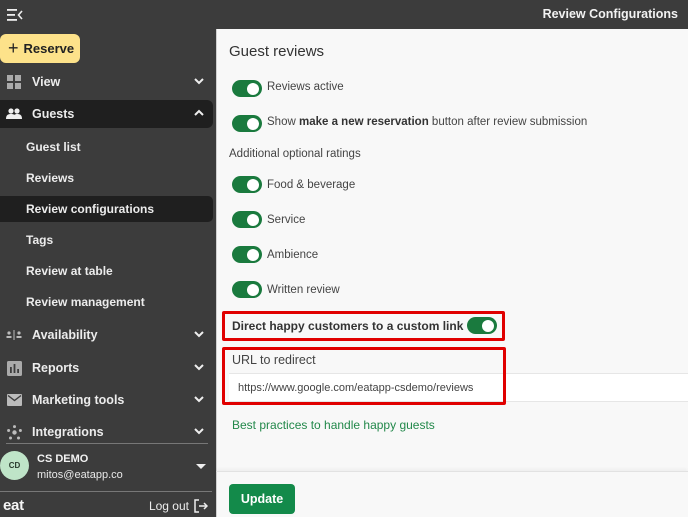 The width and height of the screenshot is (688, 517). Describe the element at coordinates (106, 335) in the screenshot. I see `sidebar-item-availability: Availability` at that location.